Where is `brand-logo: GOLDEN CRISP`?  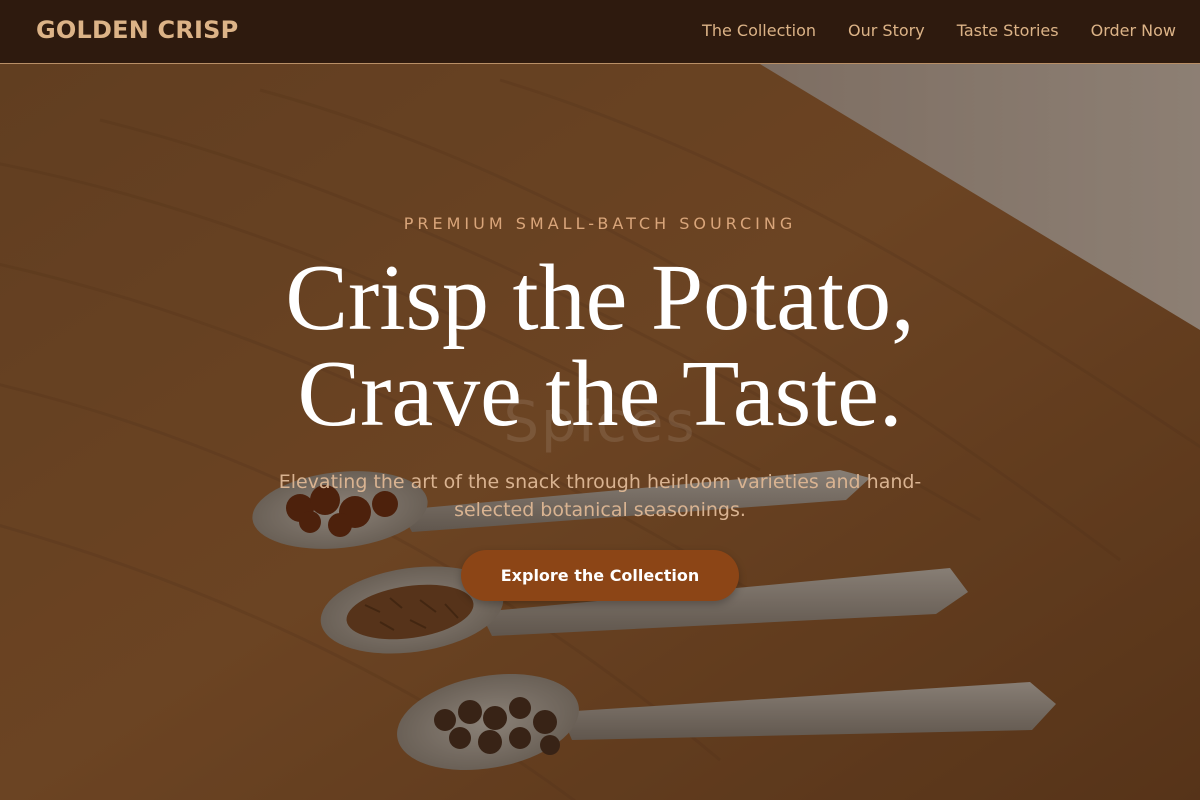 brand-logo: GOLDEN CRISP is located at coordinates (137, 30).